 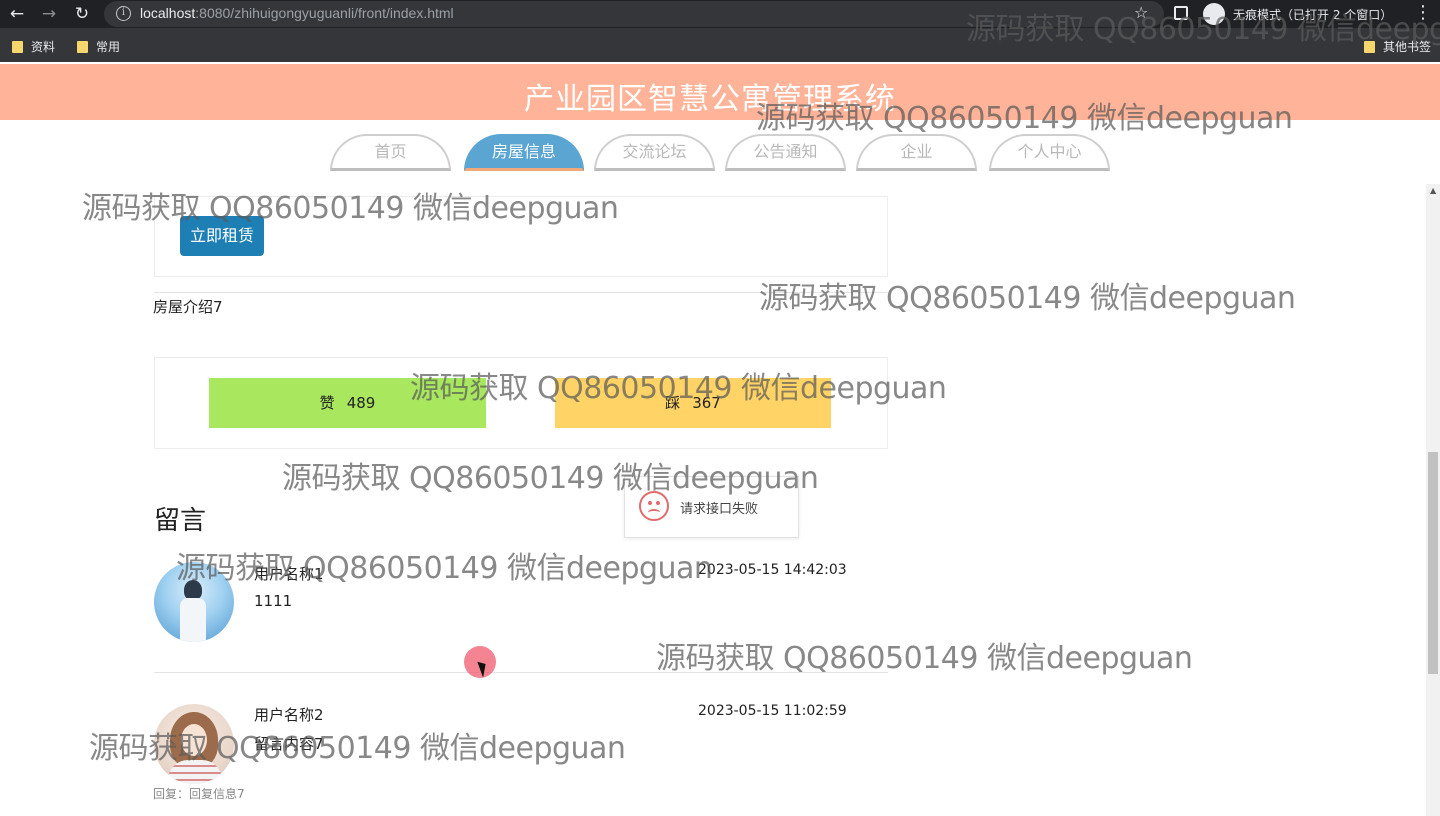 I want to click on tab-user-center: 个人中心, so click(x=1049, y=152).